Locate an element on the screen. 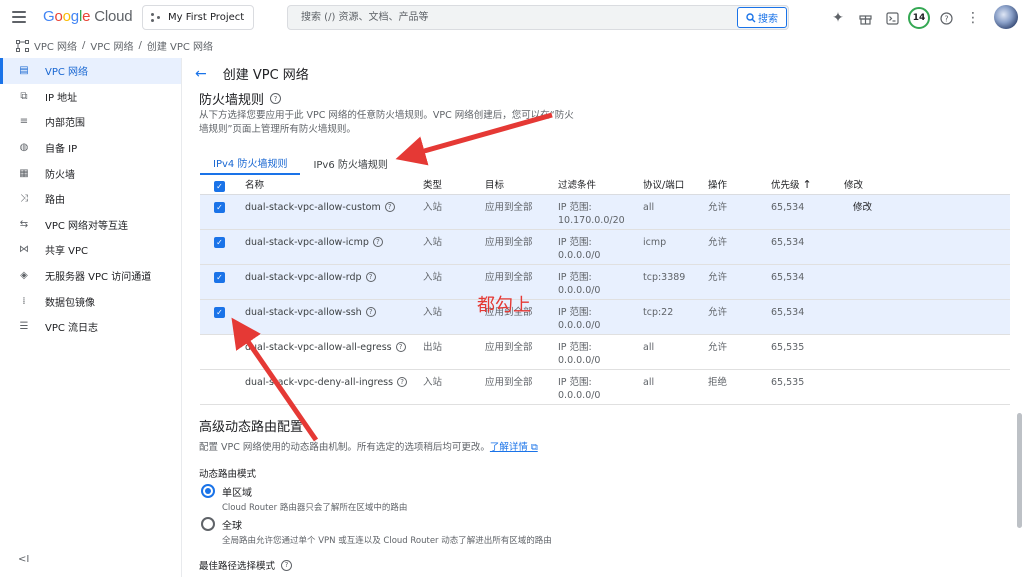 The width and height of the screenshot is (1024, 577). vpc-icon: ▤ is located at coordinates (24, 71).